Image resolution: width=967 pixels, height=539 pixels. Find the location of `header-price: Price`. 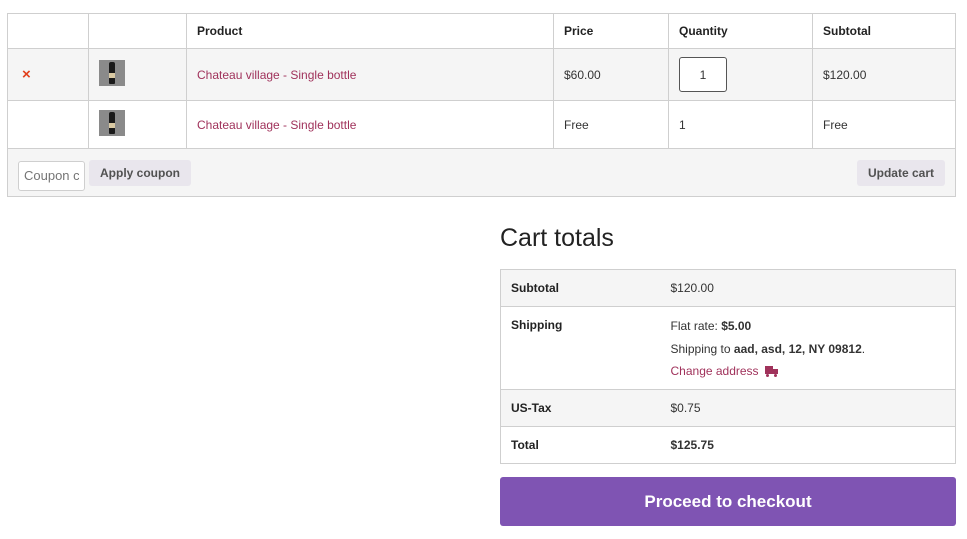

header-price: Price is located at coordinates (611, 31).